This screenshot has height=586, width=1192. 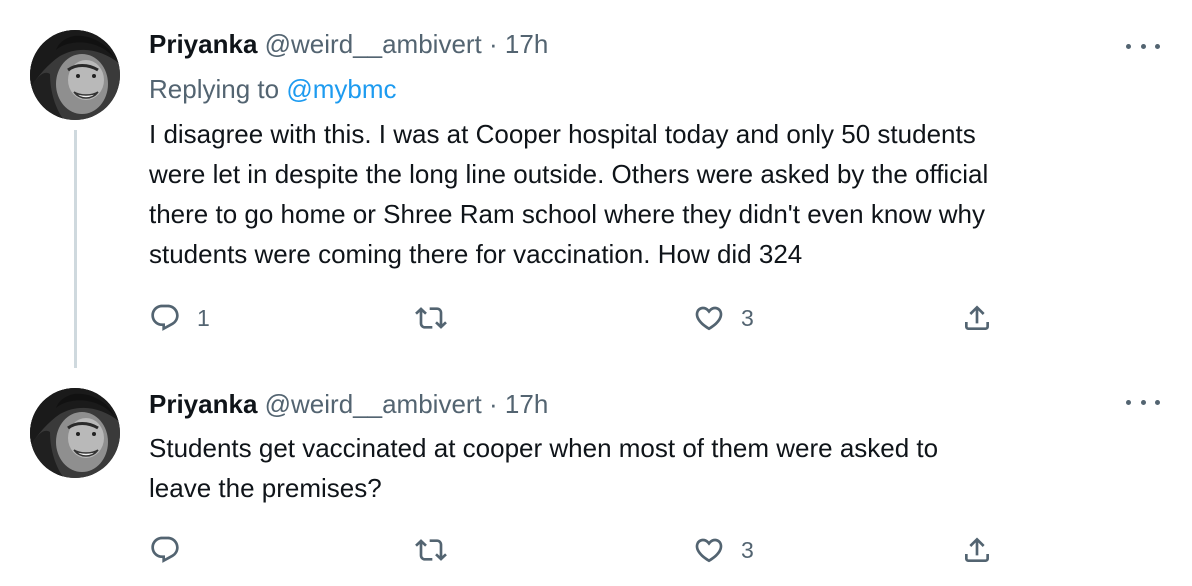 I want to click on tweet-actions: 1 3, so click(x=579, y=318).